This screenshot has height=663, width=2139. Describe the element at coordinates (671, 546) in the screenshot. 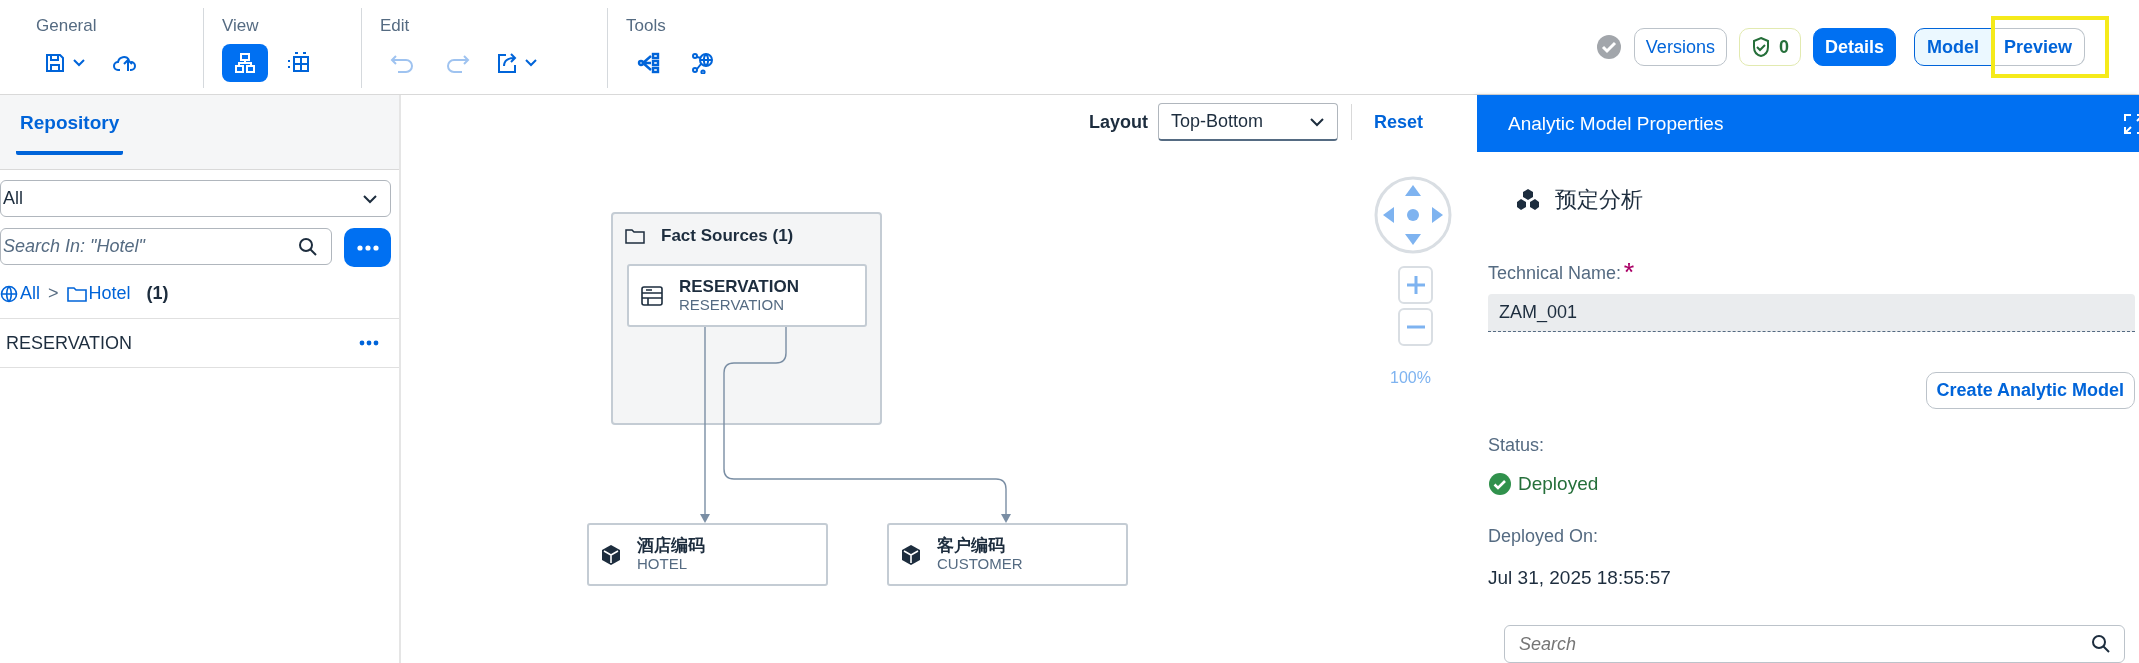

I see `node-title: 酒店编码` at that location.